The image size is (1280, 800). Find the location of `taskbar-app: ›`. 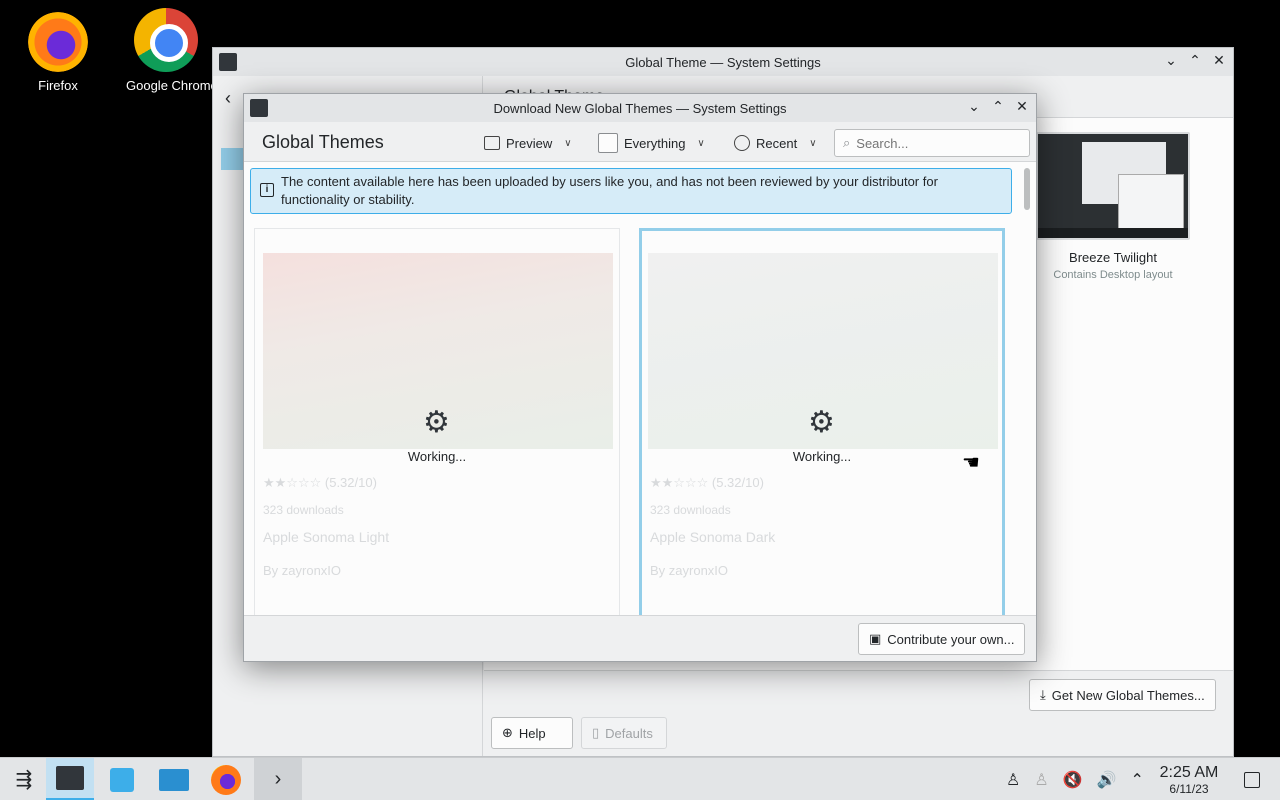

taskbar-app: › is located at coordinates (278, 779).